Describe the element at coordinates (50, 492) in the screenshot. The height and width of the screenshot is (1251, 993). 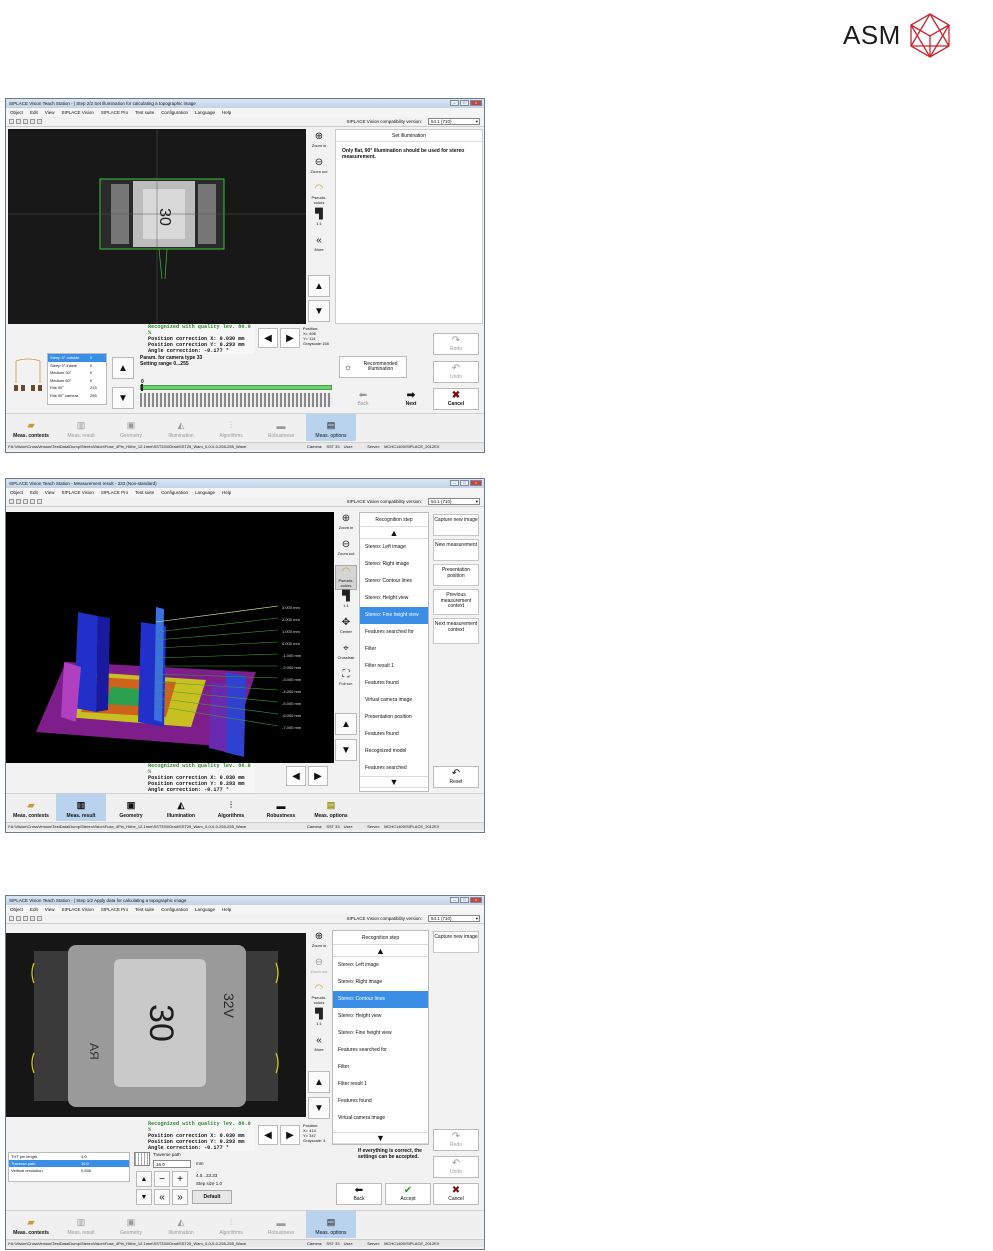
I see `menu-view: View` at that location.